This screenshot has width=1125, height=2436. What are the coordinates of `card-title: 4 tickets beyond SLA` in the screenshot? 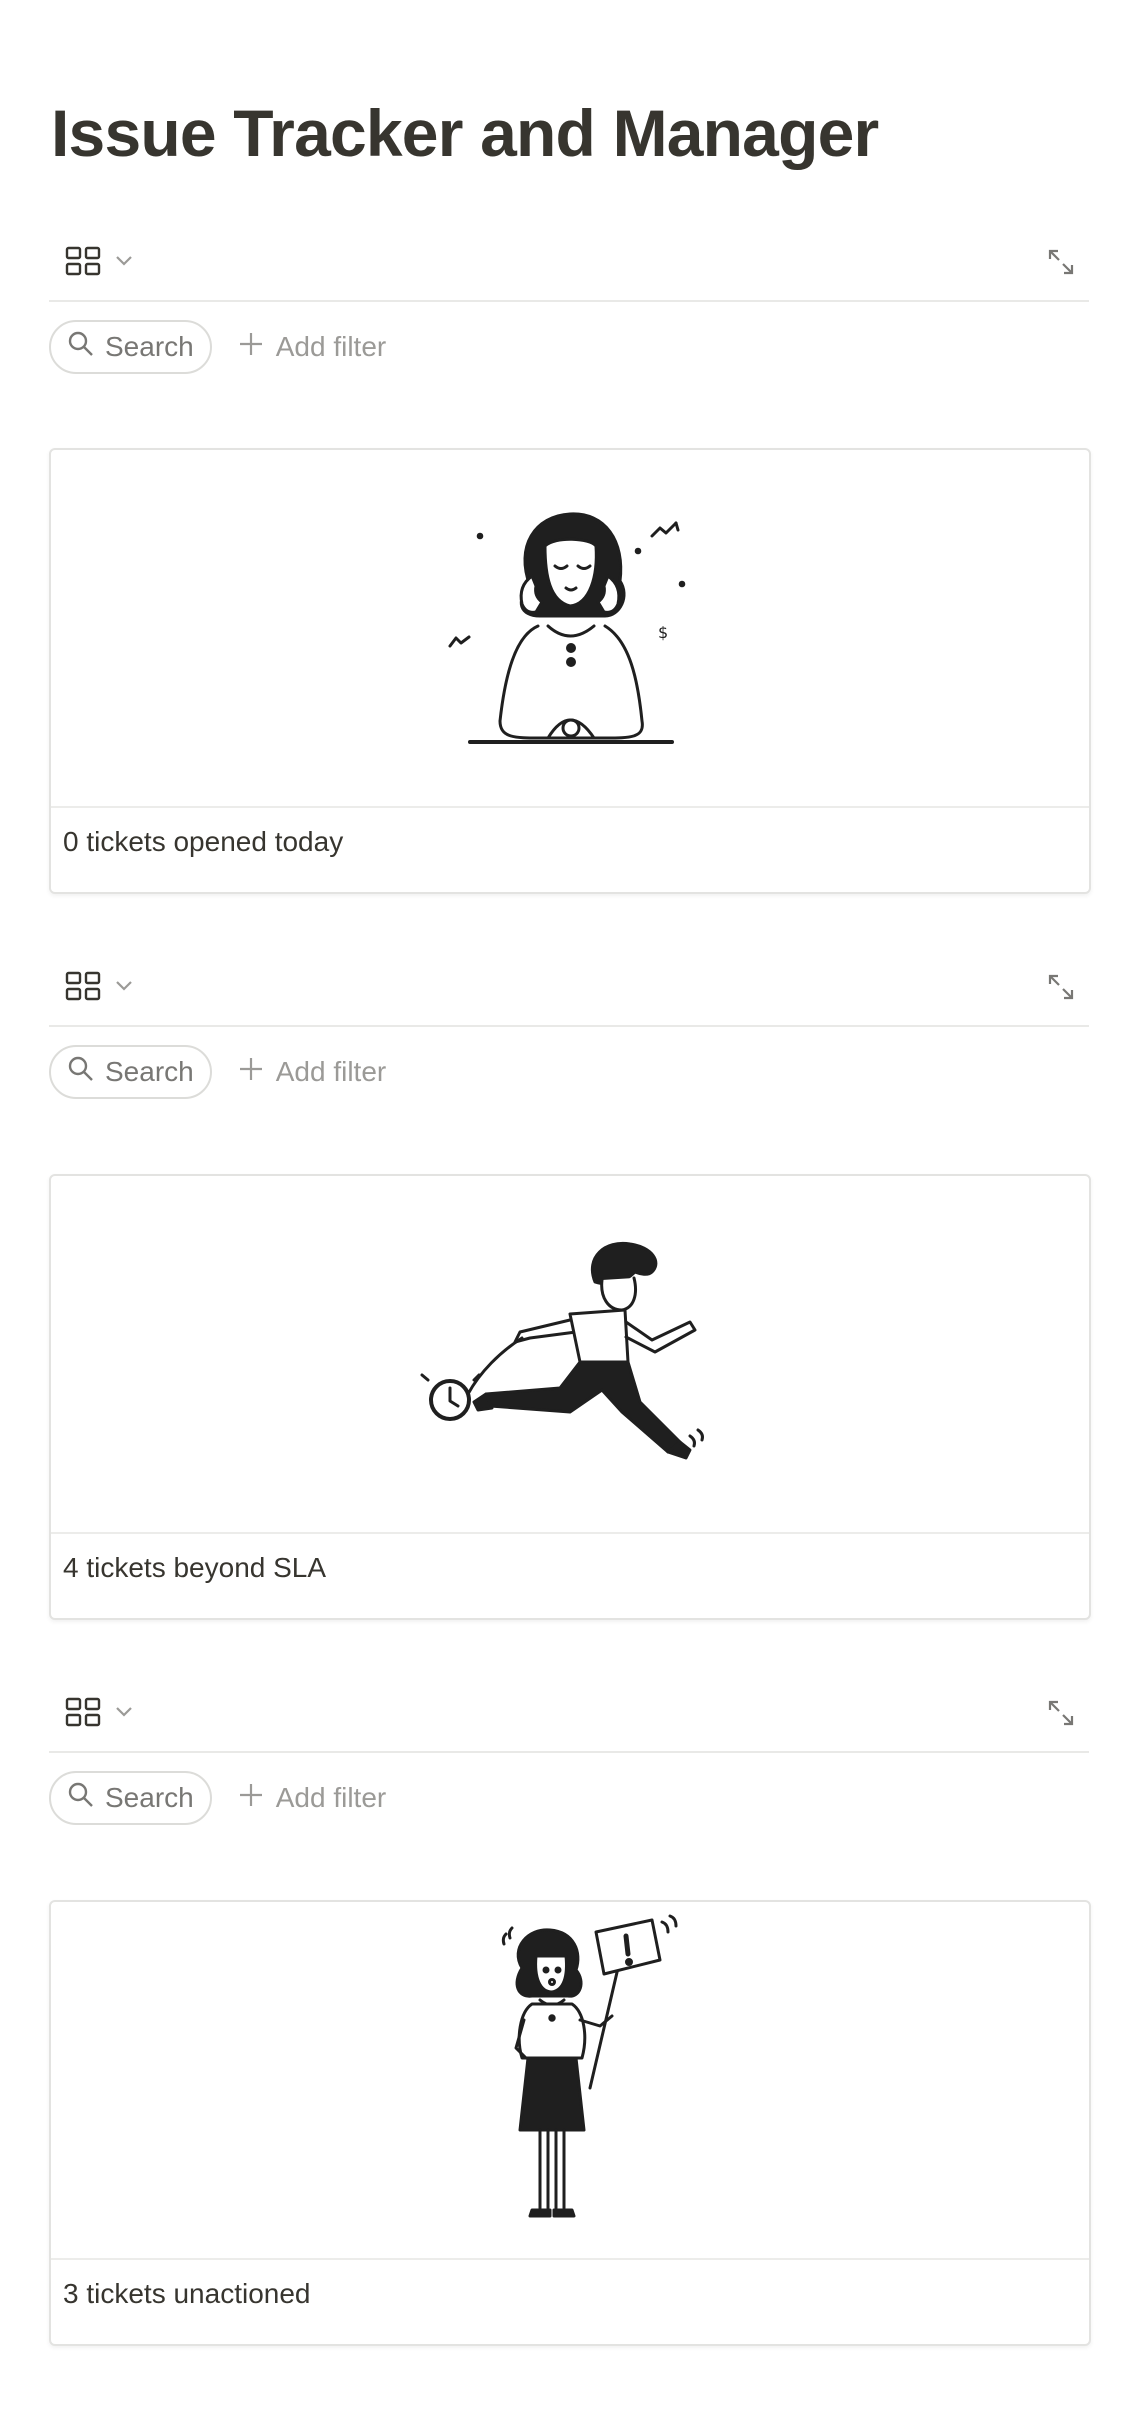 It's located at (195, 1567).